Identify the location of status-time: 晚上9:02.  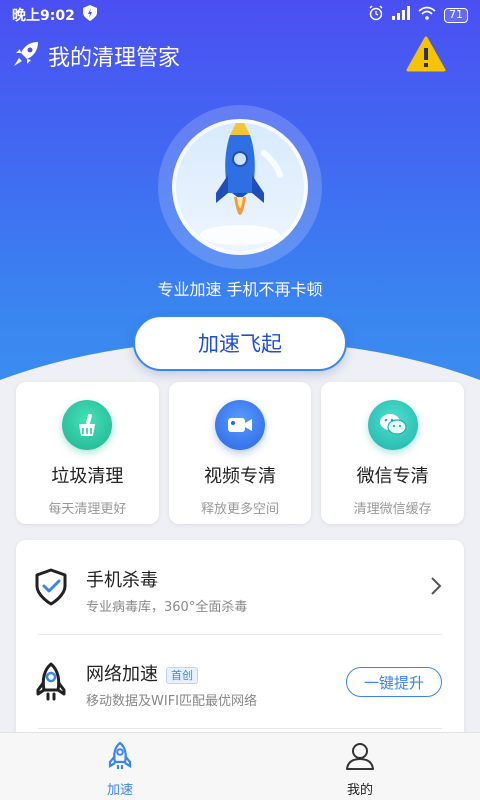
(43, 16).